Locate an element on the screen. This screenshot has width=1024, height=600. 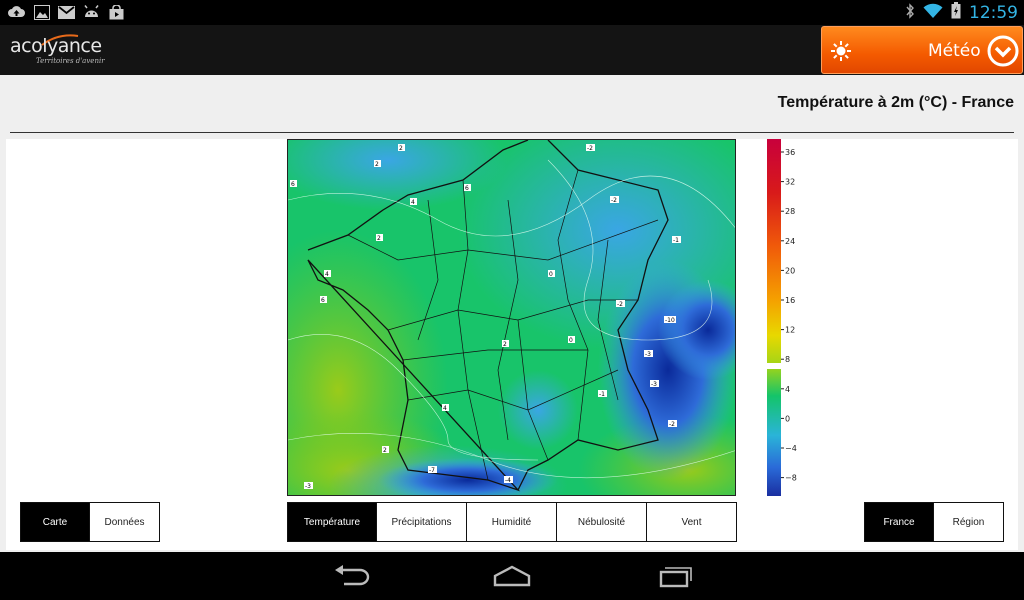
france-button: France is located at coordinates (899, 522).